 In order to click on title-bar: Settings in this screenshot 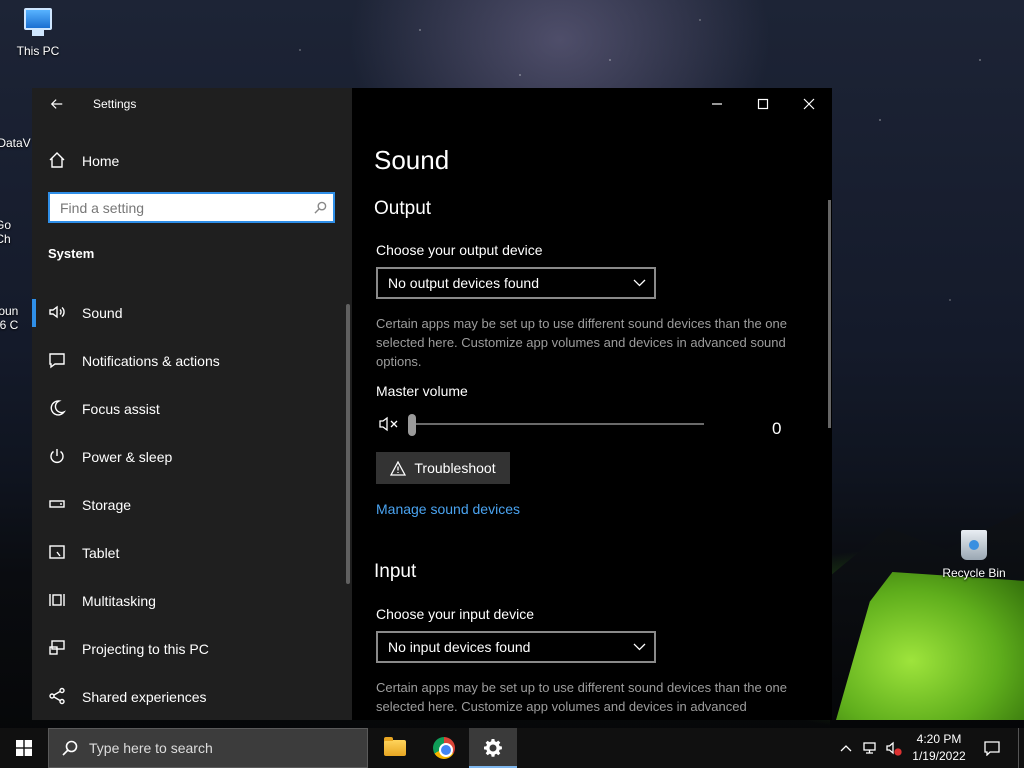, I will do `click(192, 104)`.